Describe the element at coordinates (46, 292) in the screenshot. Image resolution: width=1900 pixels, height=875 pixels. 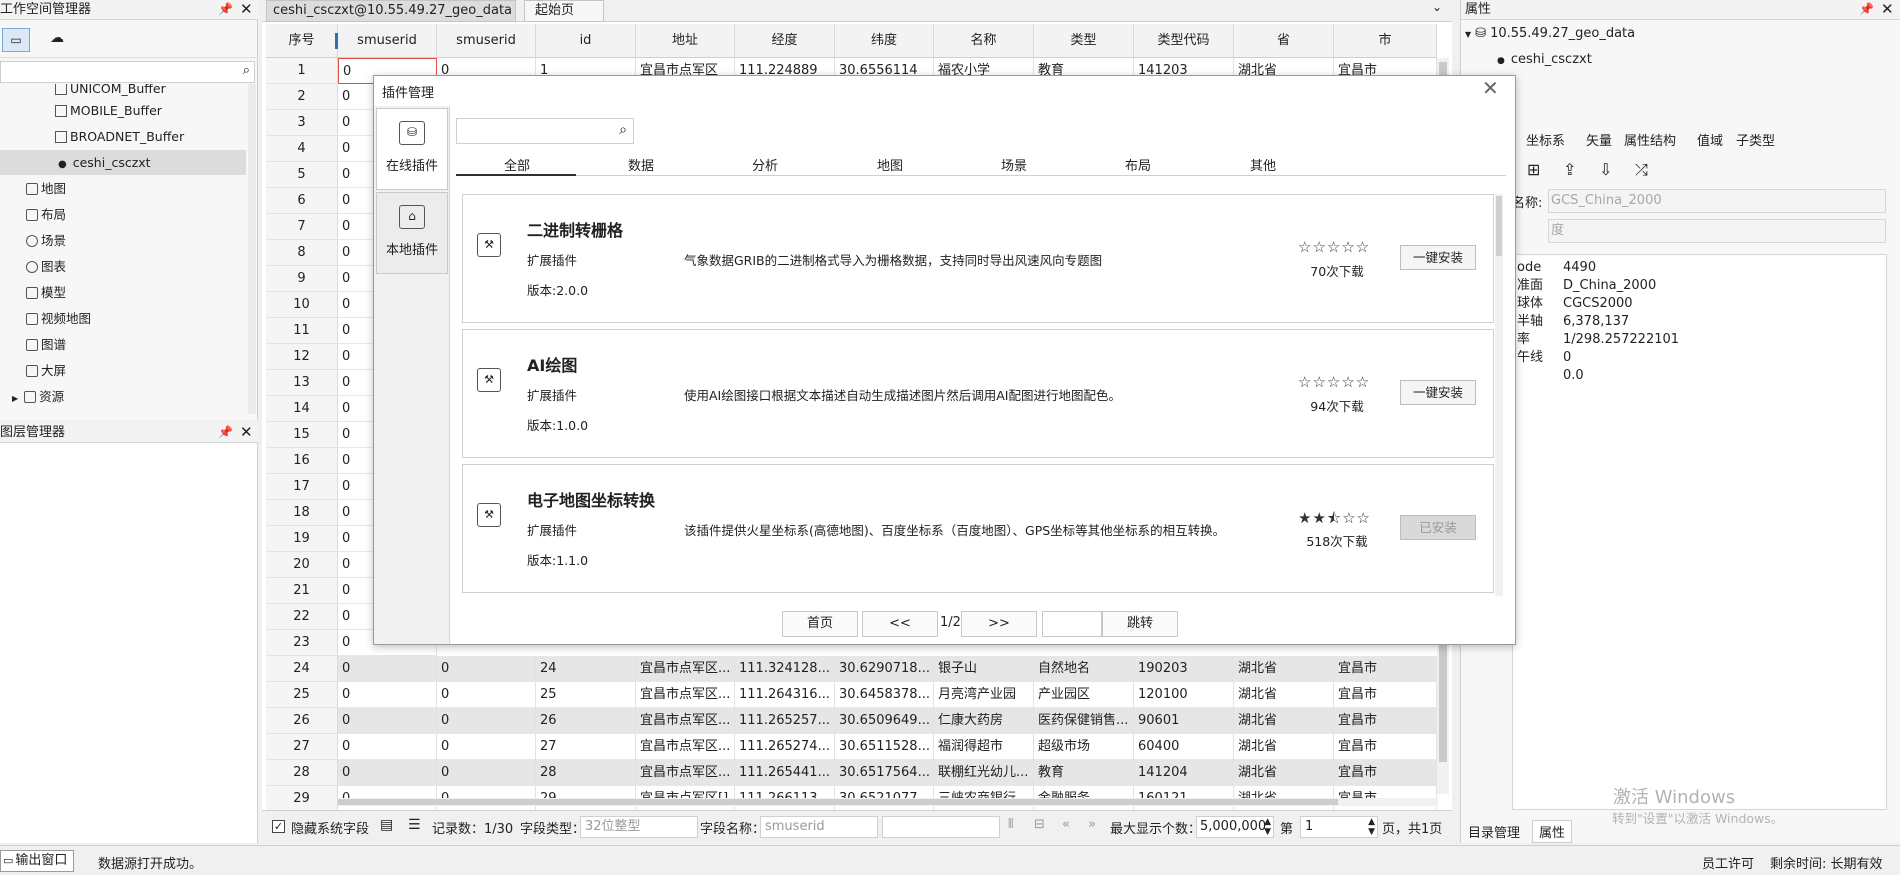
I see `tree-item-model: 模型` at that location.